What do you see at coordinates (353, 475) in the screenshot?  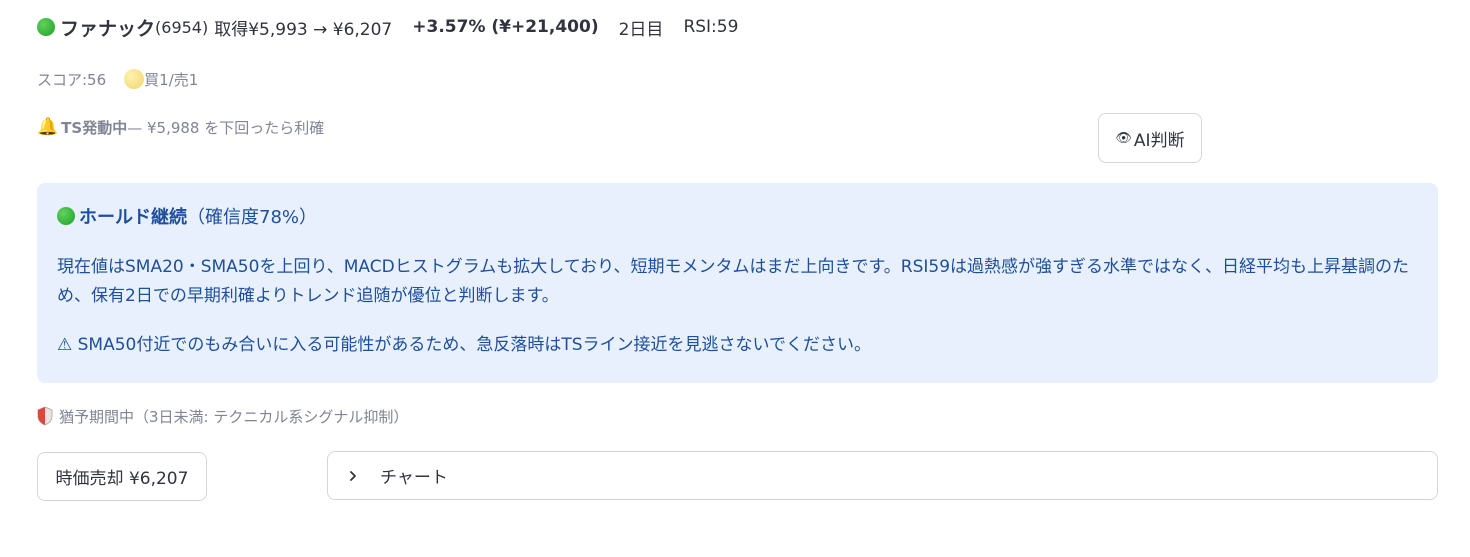 I see `chevron-right-icon` at bounding box center [353, 475].